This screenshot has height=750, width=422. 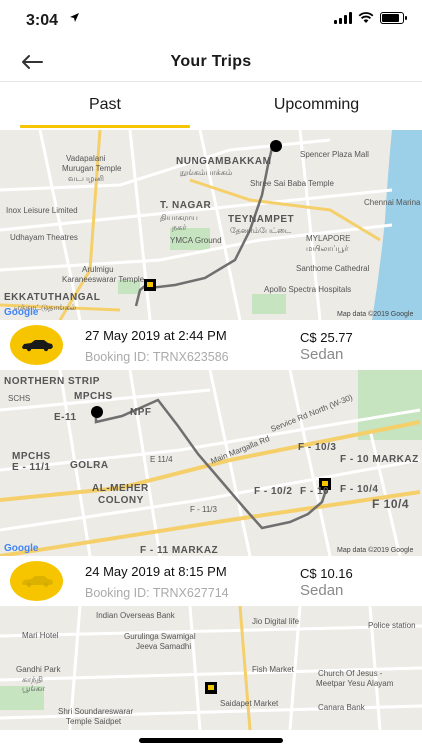 What do you see at coordinates (120, 488) in the screenshot?
I see `svg-text: AL-MEHER` at bounding box center [120, 488].